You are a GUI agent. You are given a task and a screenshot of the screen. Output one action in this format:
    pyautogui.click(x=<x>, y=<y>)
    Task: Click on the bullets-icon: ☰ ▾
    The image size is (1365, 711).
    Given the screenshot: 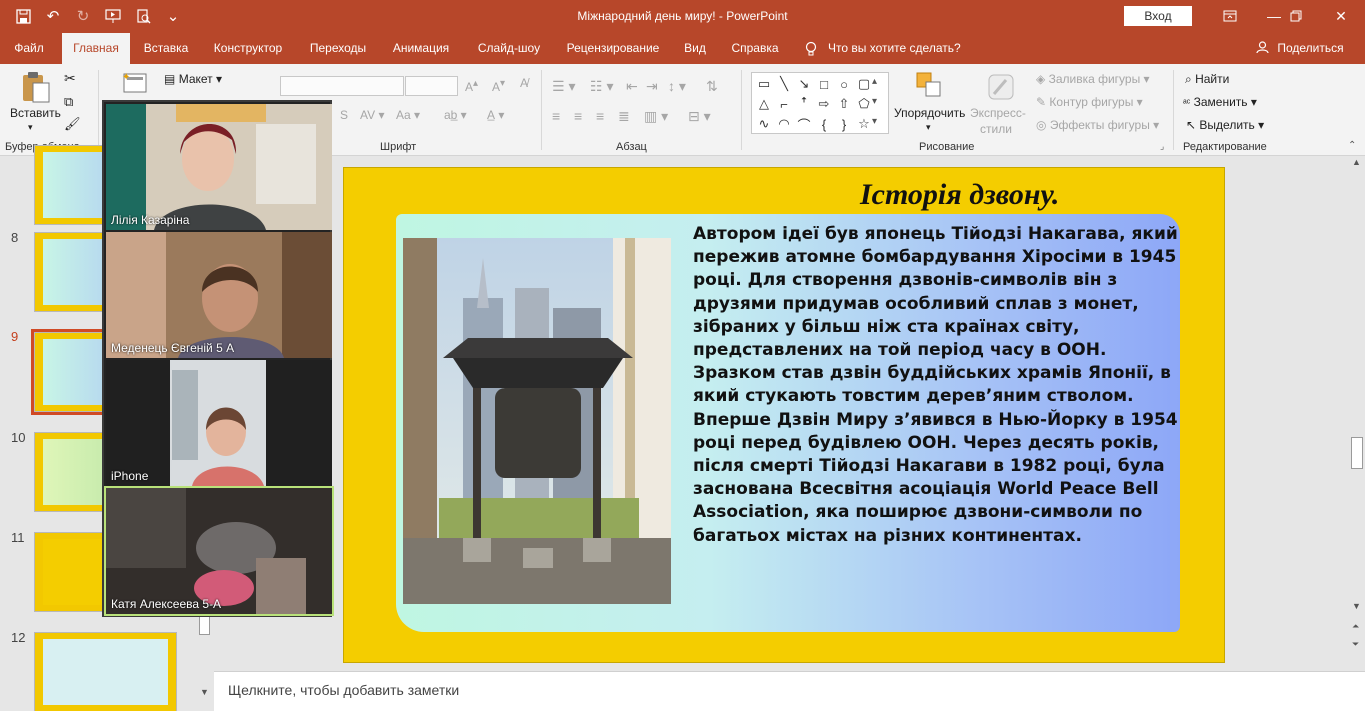 What is the action you would take?
    pyautogui.click(x=563, y=86)
    